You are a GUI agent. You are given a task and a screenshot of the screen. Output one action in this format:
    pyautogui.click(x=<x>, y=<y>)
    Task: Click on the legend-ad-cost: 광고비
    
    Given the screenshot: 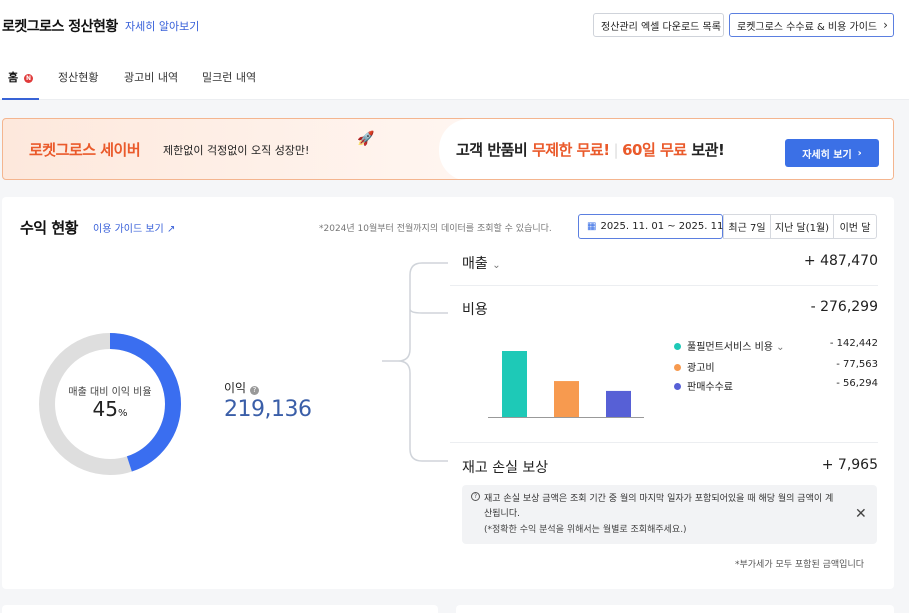 What is the action you would take?
    pyautogui.click(x=694, y=366)
    